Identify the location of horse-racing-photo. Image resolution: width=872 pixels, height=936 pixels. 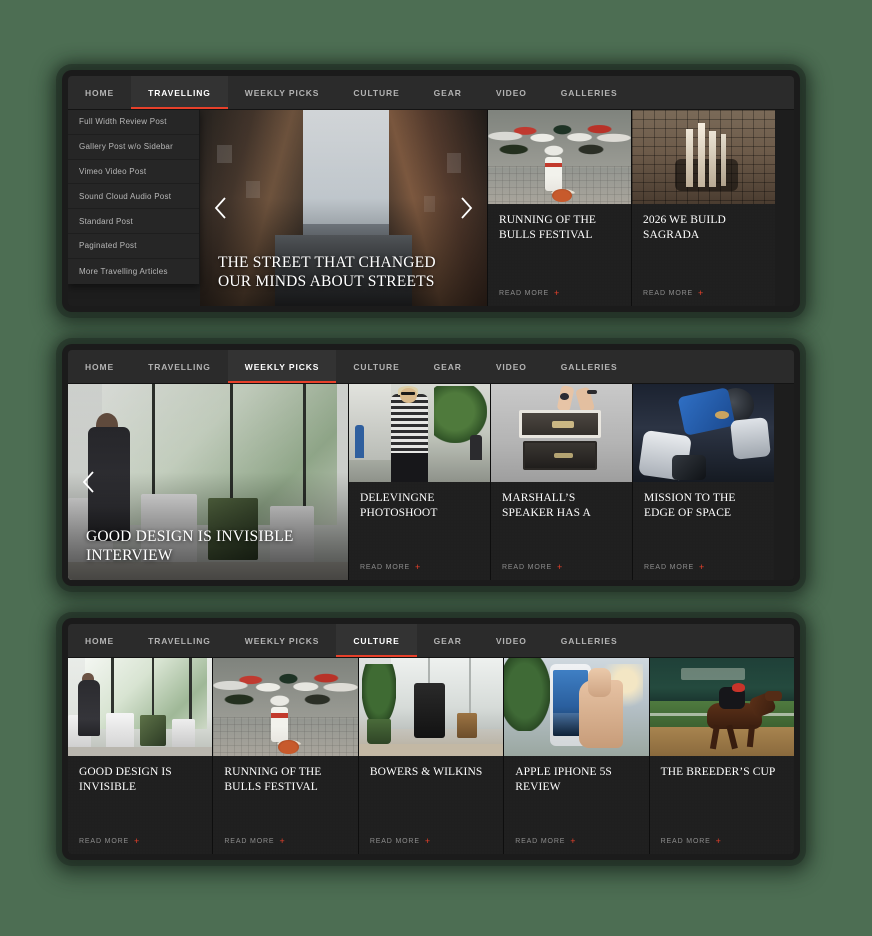
(721, 707).